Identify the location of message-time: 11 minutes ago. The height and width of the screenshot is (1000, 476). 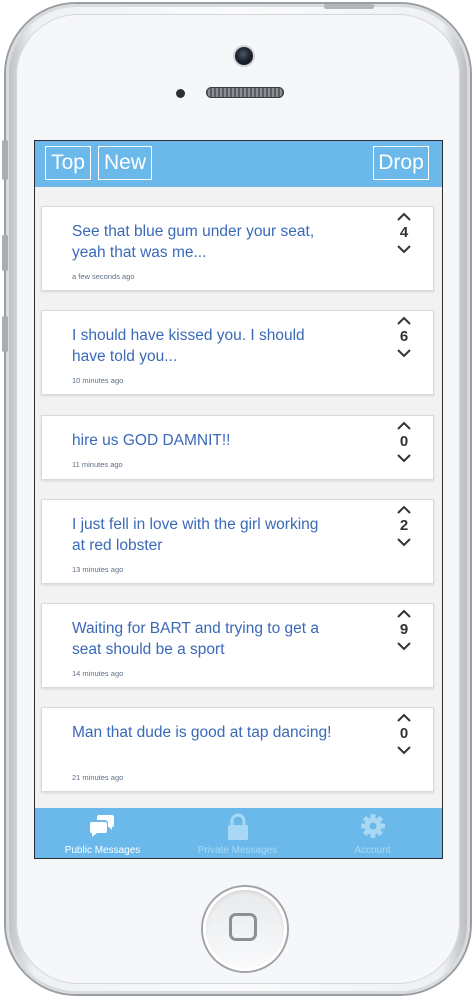
(97, 464).